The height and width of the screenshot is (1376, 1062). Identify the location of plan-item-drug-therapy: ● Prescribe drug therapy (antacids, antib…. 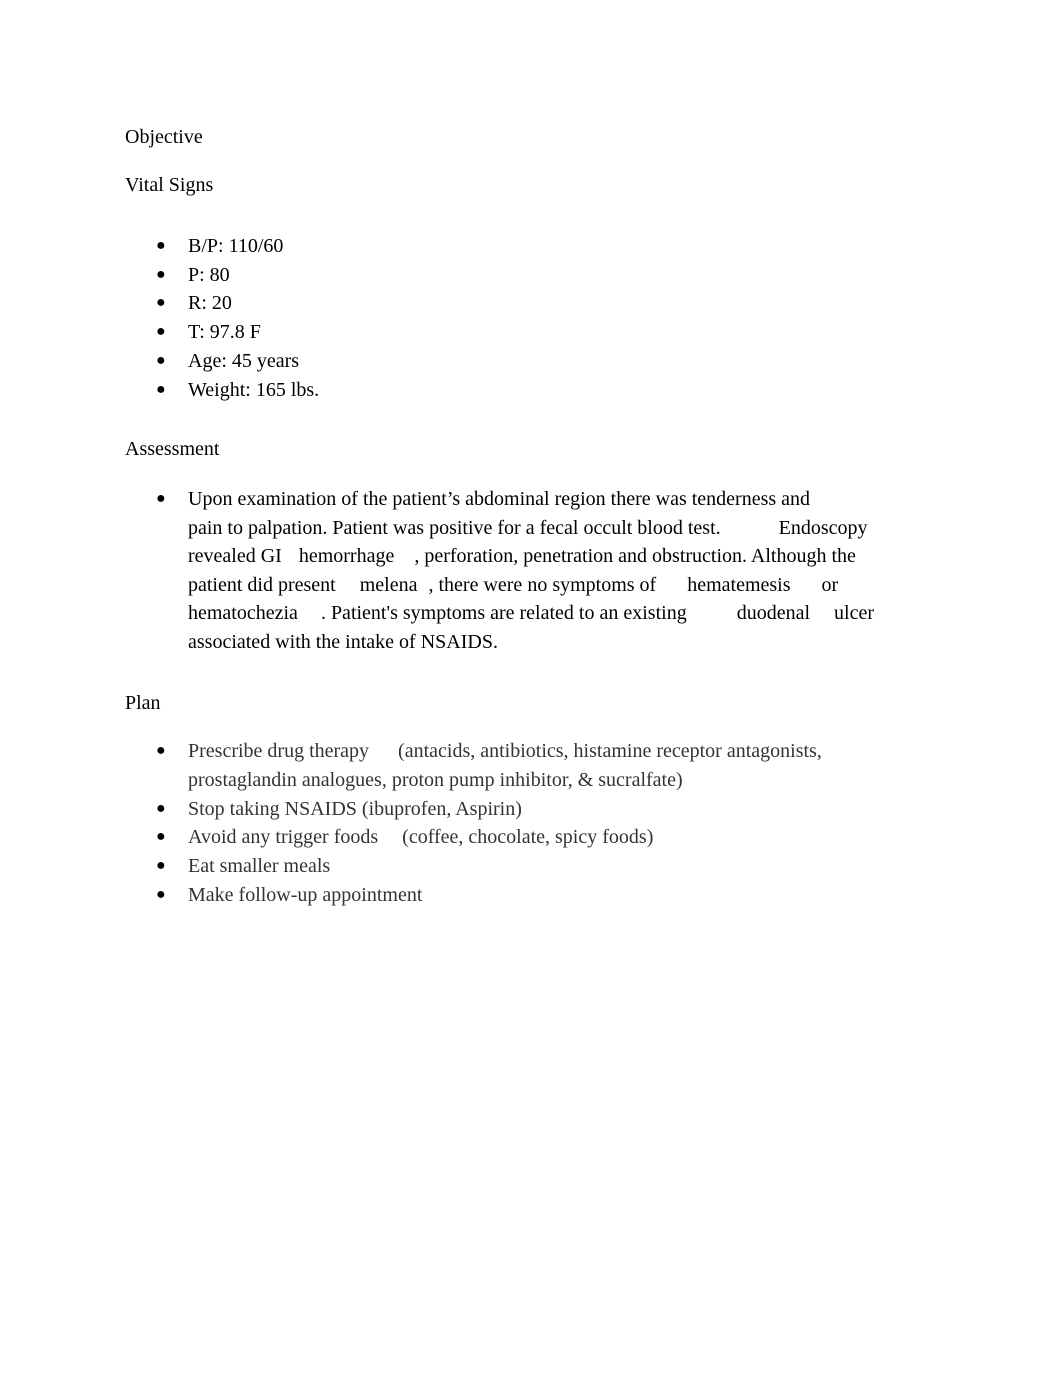
(454, 766).